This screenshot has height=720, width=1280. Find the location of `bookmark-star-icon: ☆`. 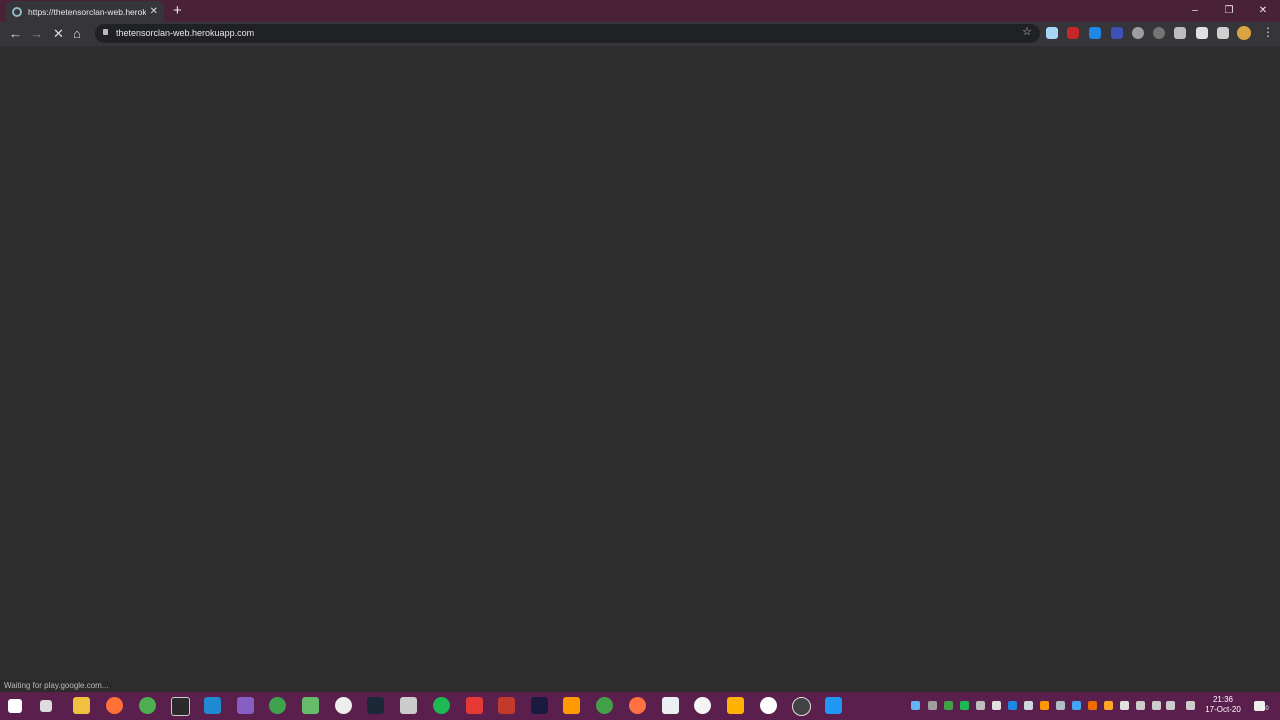

bookmark-star-icon: ☆ is located at coordinates (1027, 31).